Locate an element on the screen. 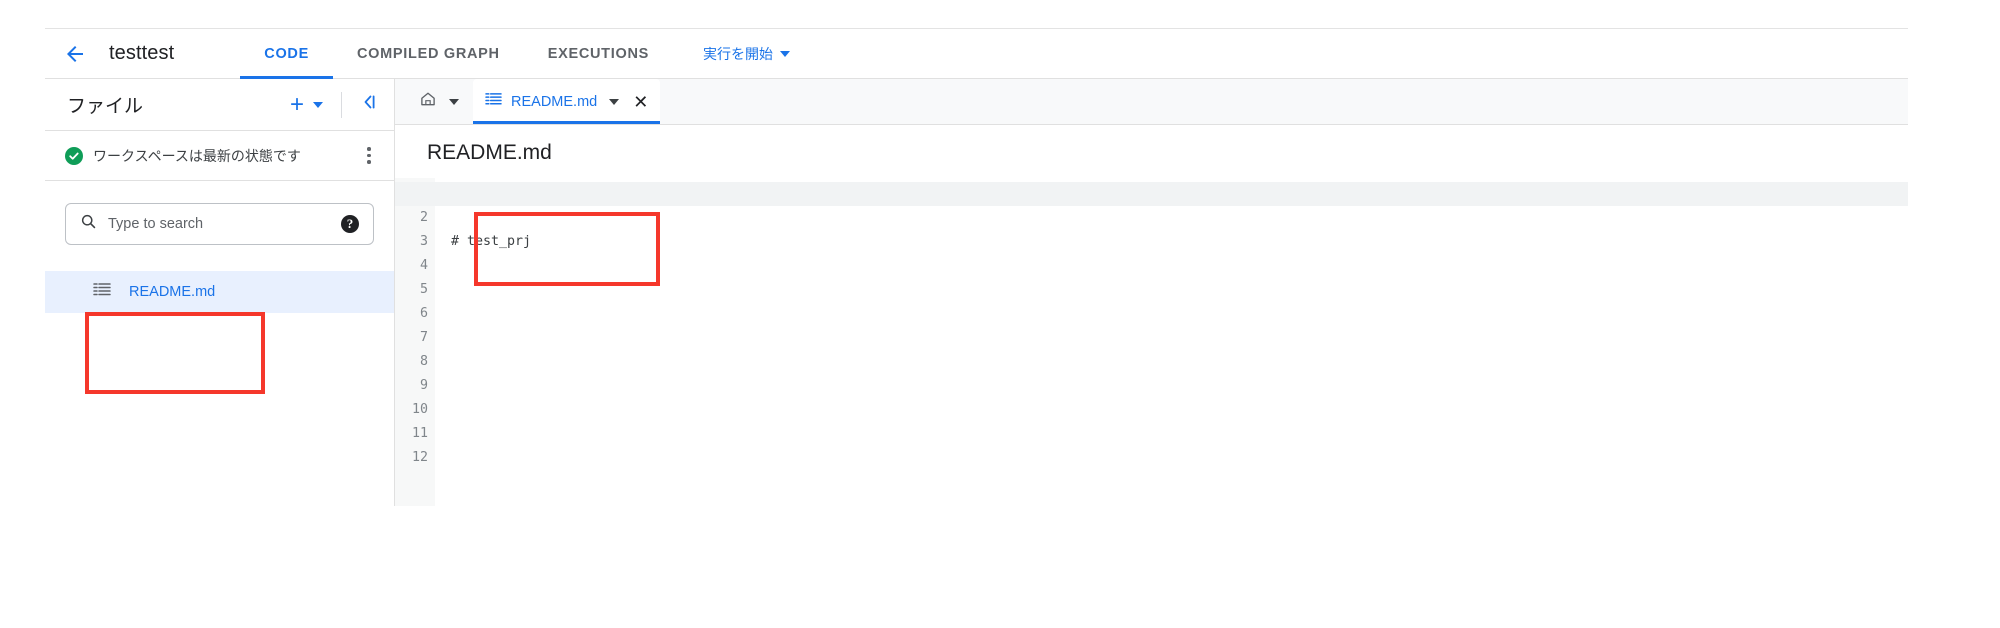 This screenshot has height=628, width=2000. home-tab-button is located at coordinates (442, 101).